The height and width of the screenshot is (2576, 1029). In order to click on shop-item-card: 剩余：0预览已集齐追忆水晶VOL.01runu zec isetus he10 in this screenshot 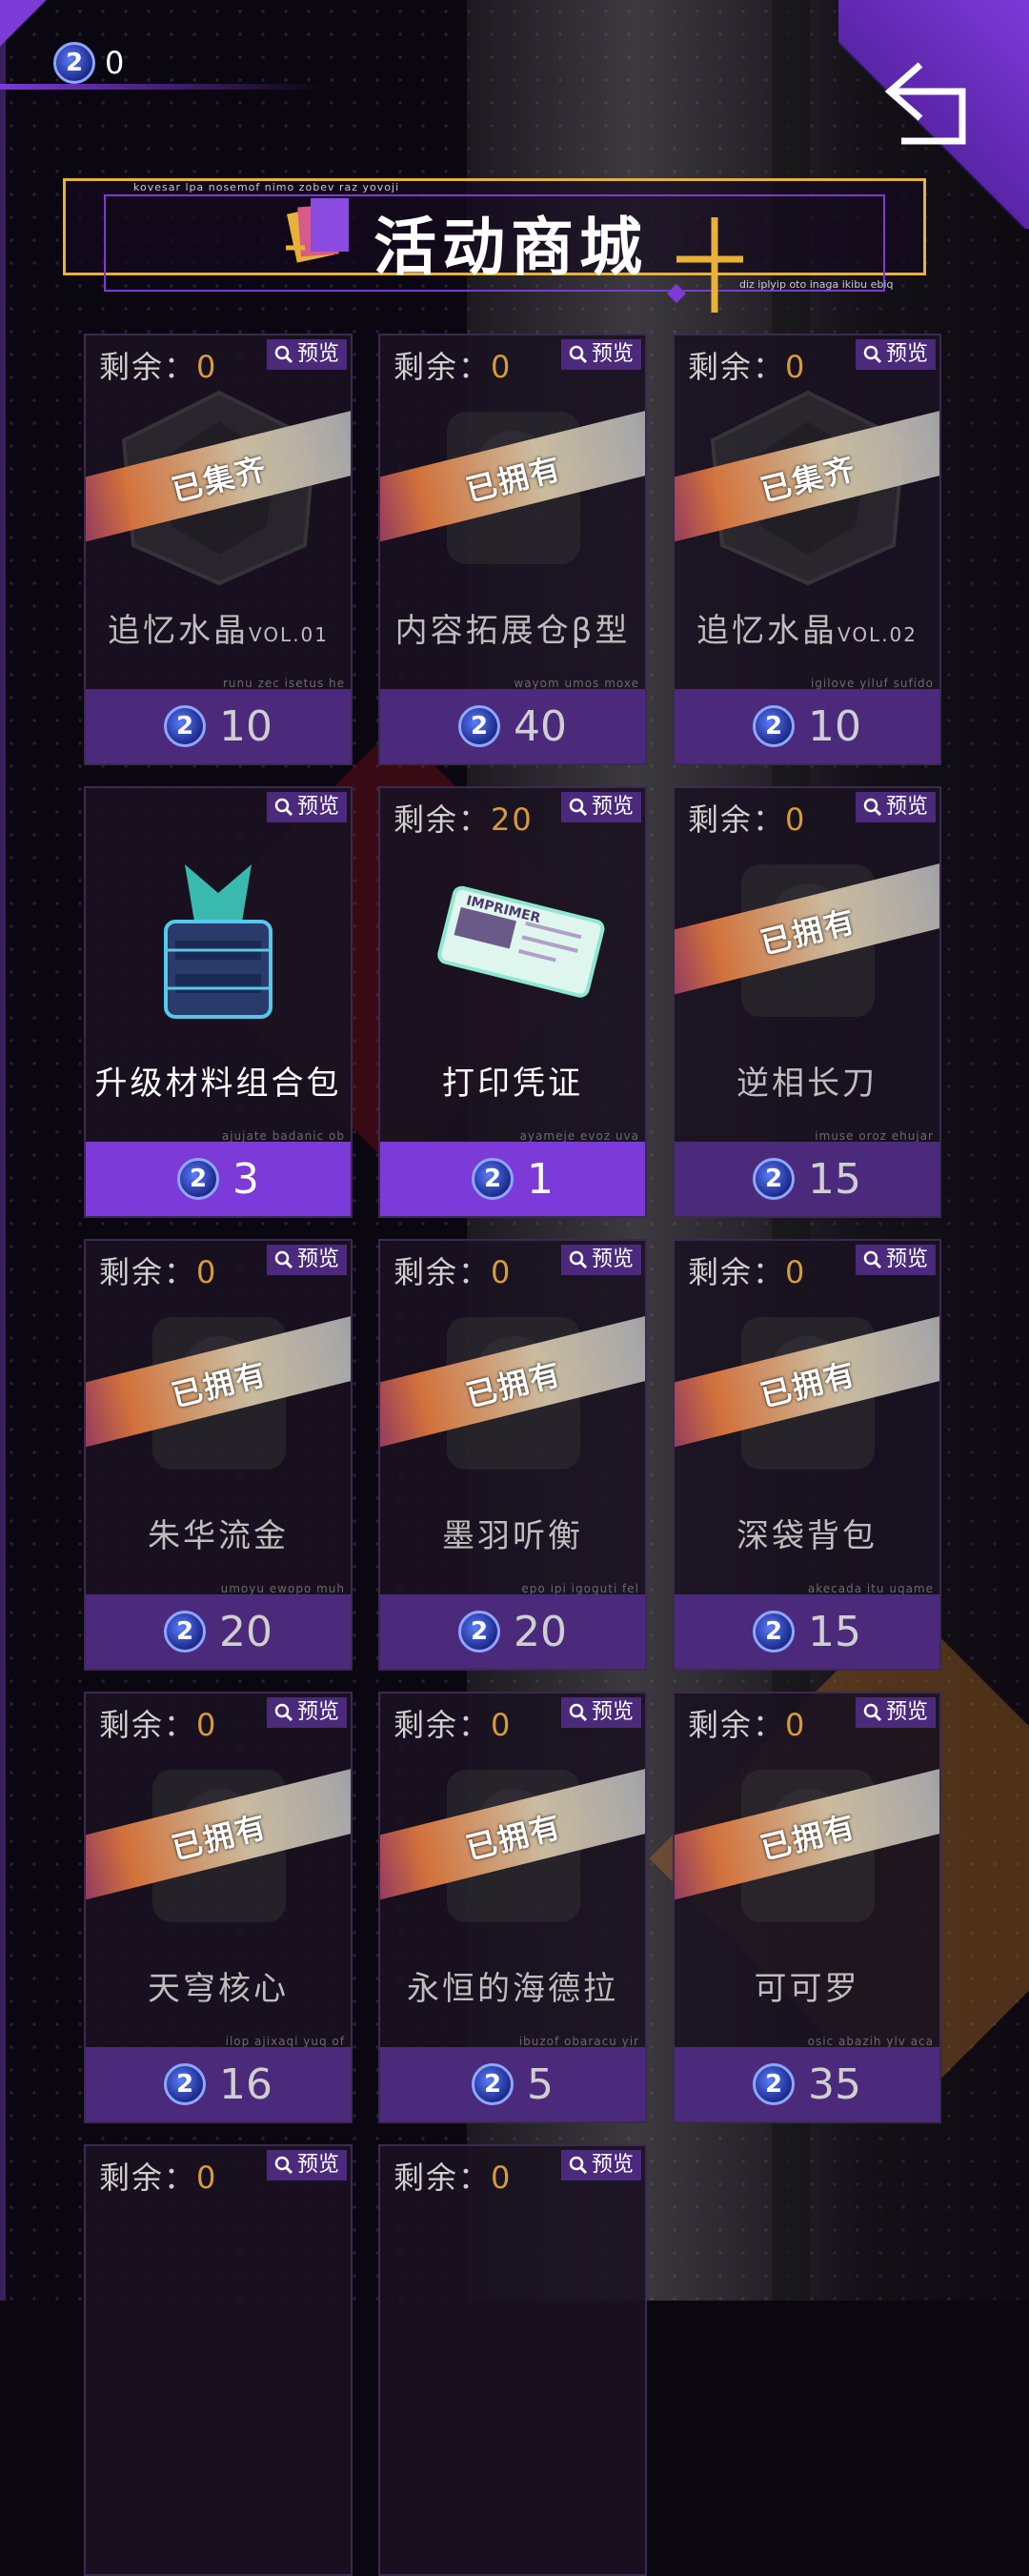, I will do `click(218, 549)`.